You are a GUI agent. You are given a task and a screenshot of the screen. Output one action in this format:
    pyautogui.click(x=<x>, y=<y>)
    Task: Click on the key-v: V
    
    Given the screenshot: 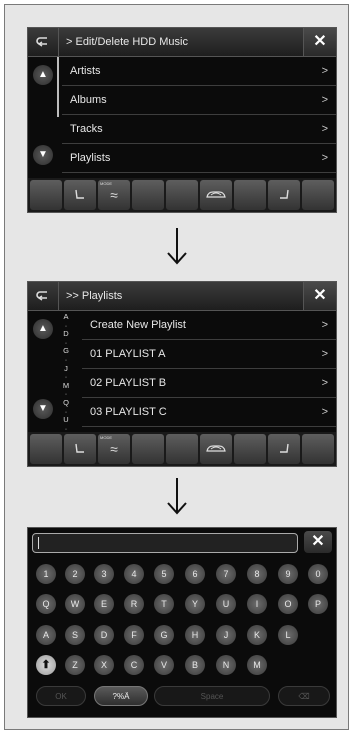 What is the action you would take?
    pyautogui.click(x=164, y=665)
    